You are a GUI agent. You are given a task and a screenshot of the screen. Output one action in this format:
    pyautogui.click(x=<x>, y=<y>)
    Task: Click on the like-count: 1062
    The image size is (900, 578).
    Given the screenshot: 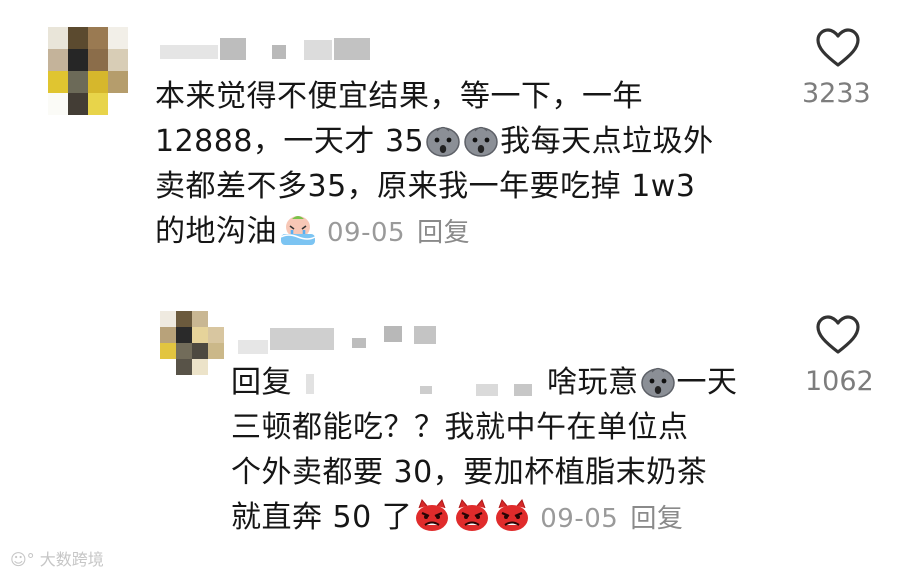 What is the action you would take?
    pyautogui.click(x=839, y=381)
    